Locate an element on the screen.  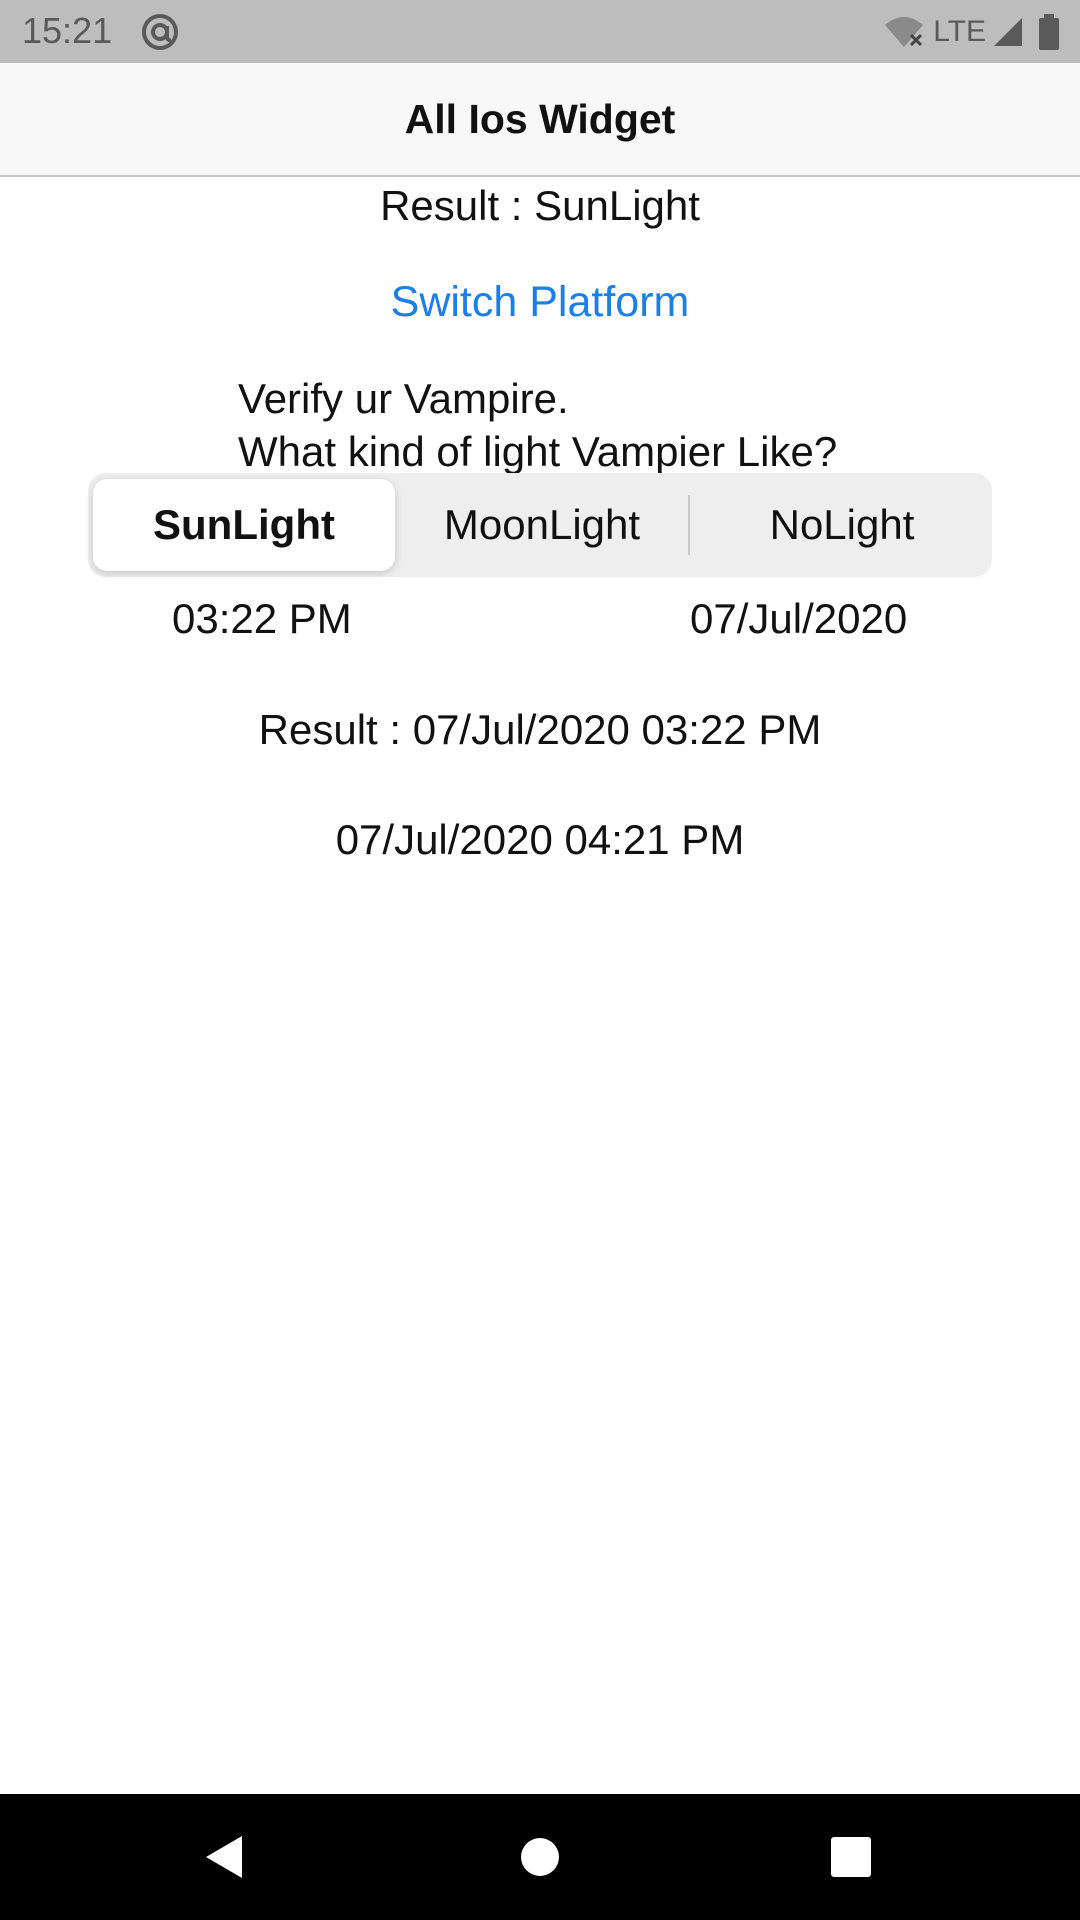
question-line-1: Verify ur Vampire. is located at coordinates (403, 398).